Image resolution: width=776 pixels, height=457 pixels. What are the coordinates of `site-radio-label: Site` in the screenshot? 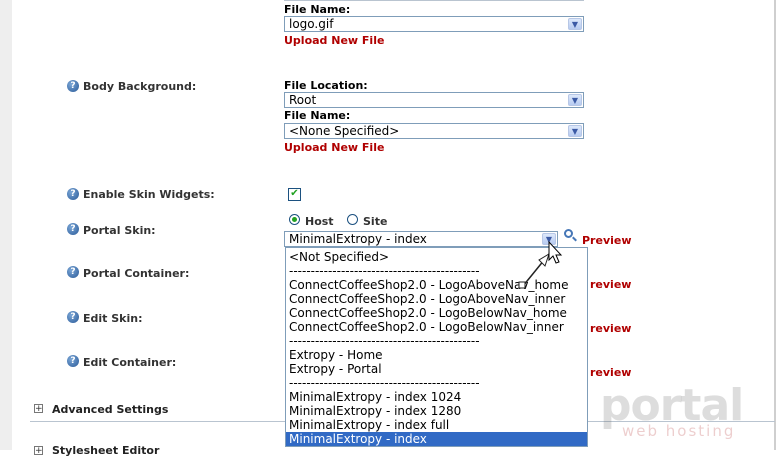 It's located at (375, 221).